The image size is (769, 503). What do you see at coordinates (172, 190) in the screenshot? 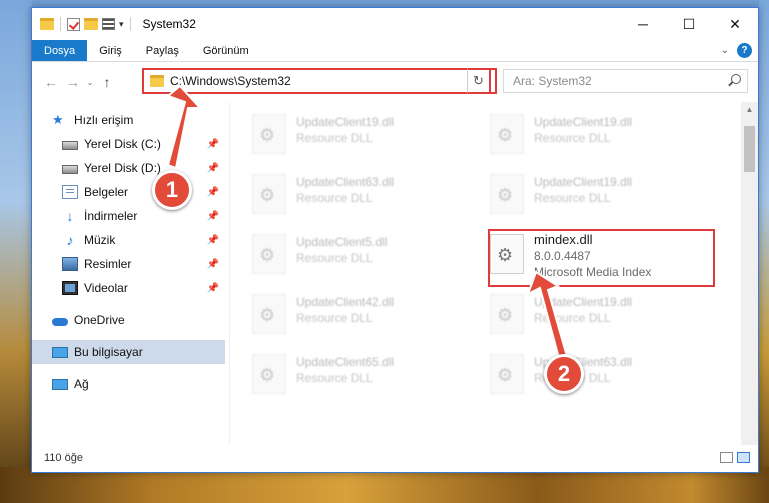
I see `step-1-badge: 1` at bounding box center [172, 190].